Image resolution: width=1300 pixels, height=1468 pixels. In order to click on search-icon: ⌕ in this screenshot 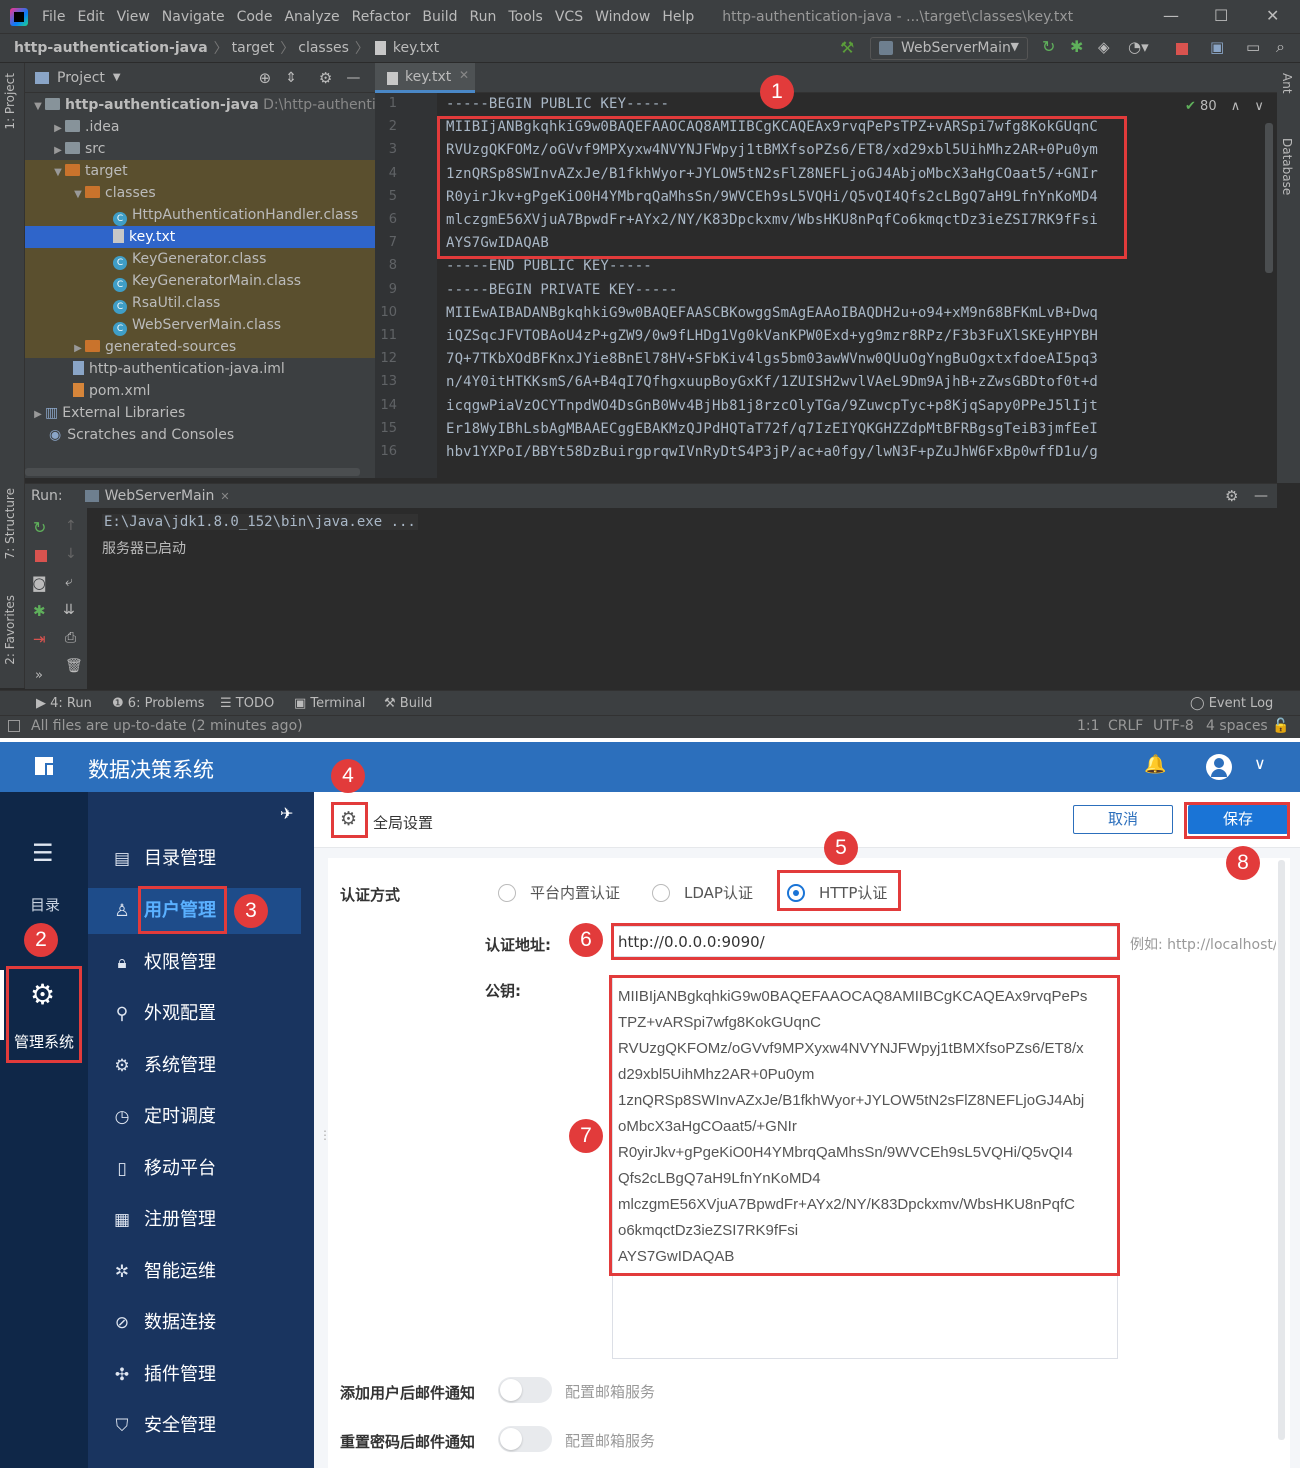, I will do `click(1284, 46)`.